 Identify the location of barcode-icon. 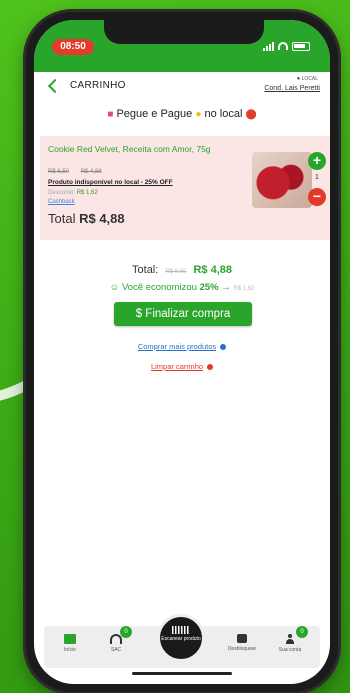
(181, 630).